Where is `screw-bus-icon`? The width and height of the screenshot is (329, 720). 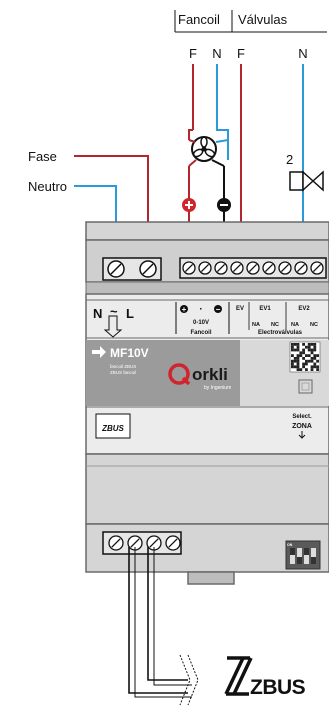 screw-bus-icon is located at coordinates (173, 543).